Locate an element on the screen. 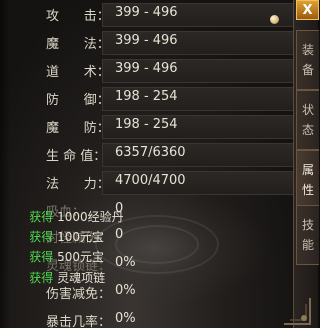 The image size is (320, 328). stat-row-hp: 生 命 值： 6357/6360 is located at coordinates (146, 155).